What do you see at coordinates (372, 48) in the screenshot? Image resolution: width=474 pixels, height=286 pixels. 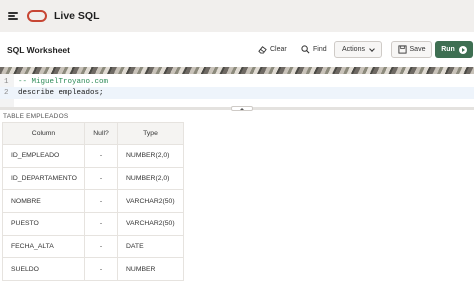 I see `chevron-down-icon` at bounding box center [372, 48].